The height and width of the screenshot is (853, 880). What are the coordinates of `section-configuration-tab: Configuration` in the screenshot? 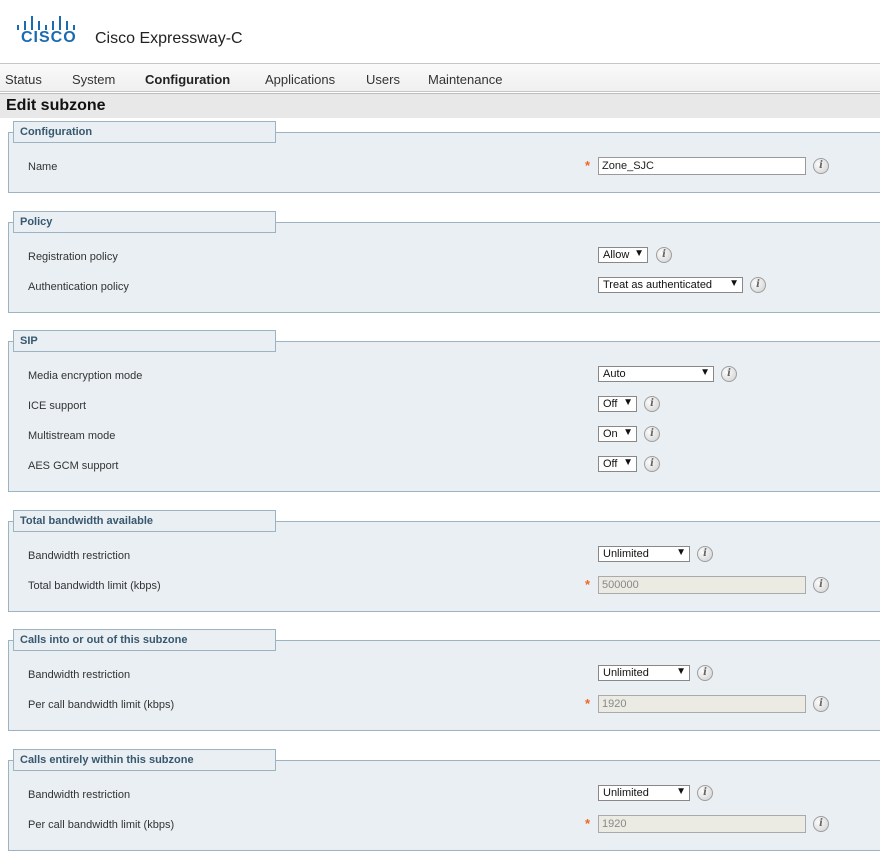 It's located at (144, 132).